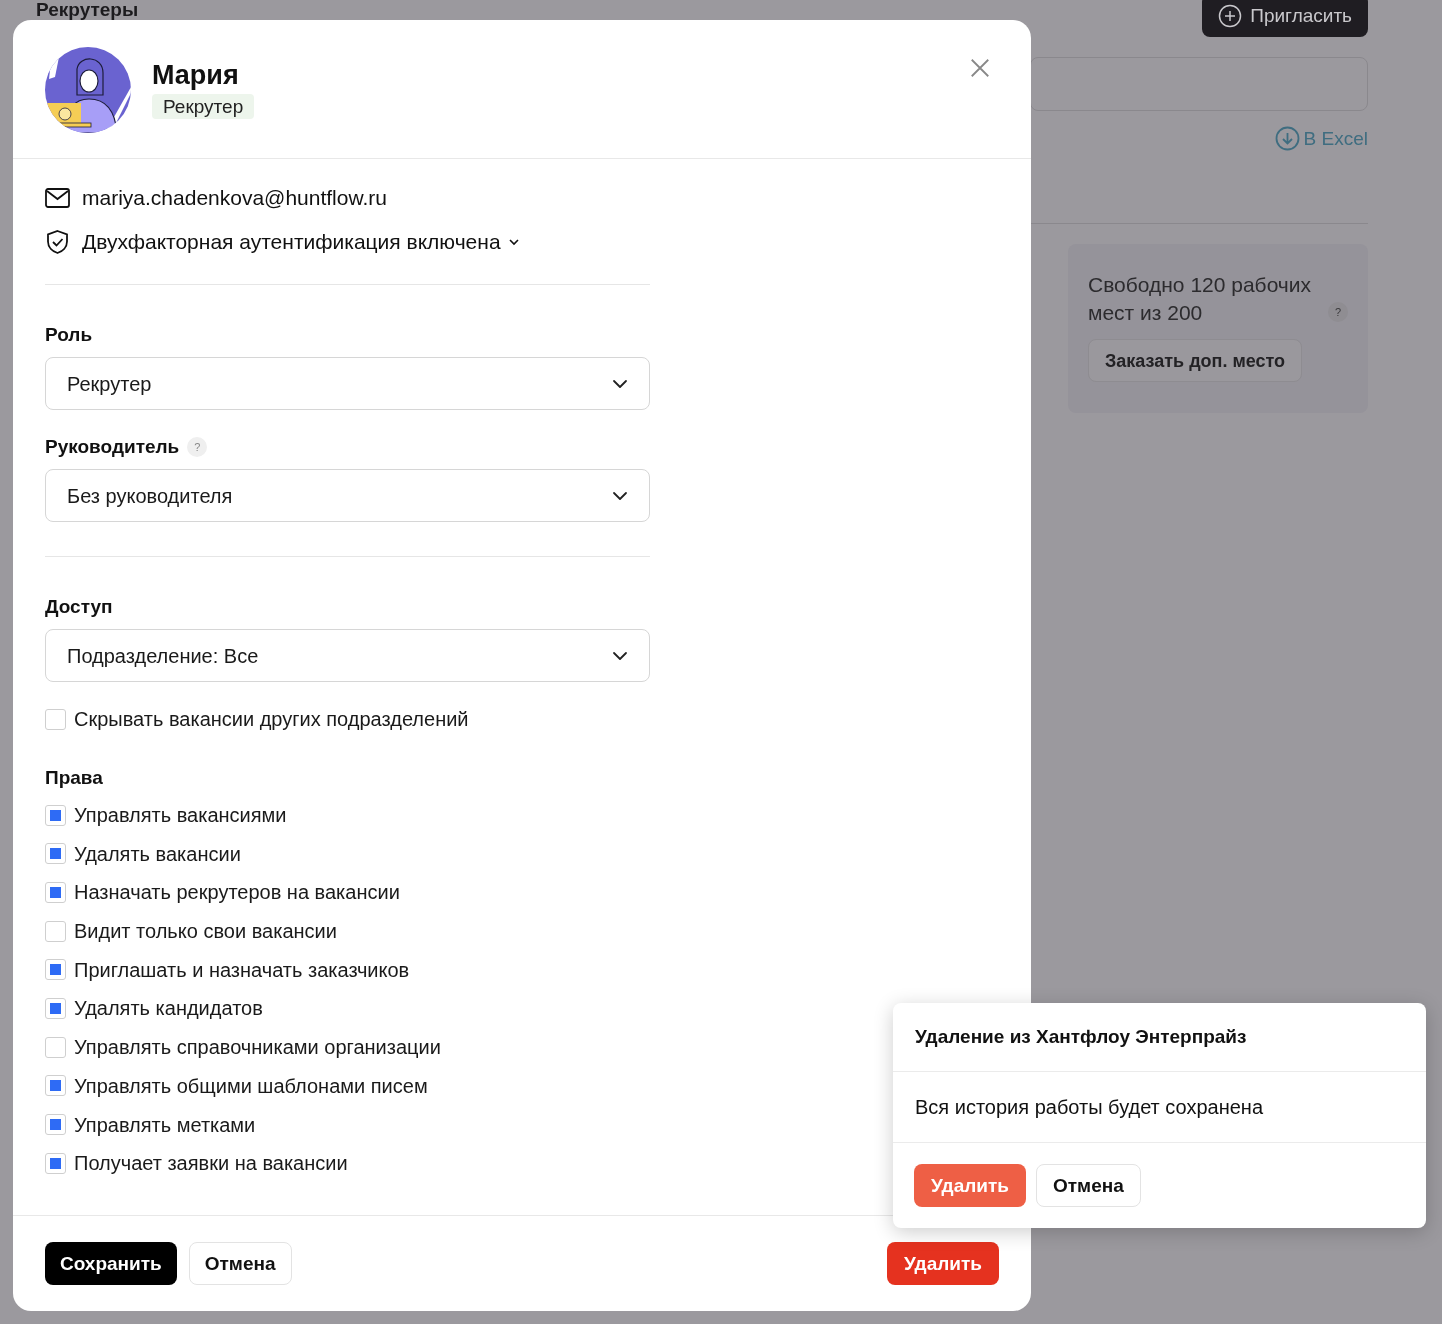 The height and width of the screenshot is (1324, 1442). Describe the element at coordinates (111, 1263) in the screenshot. I see `save-button: Сохранить` at that location.